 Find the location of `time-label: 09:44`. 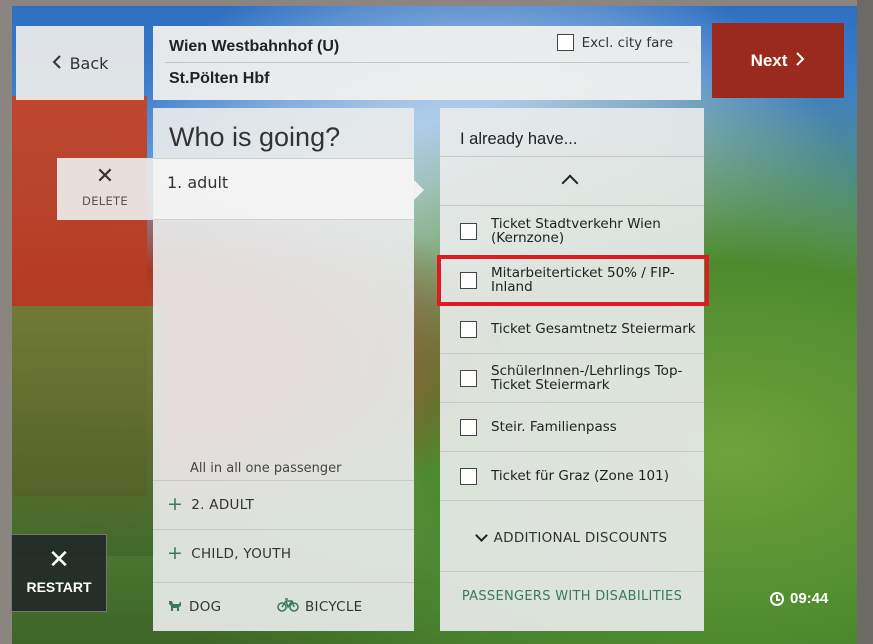

time-label: 09:44 is located at coordinates (809, 598).